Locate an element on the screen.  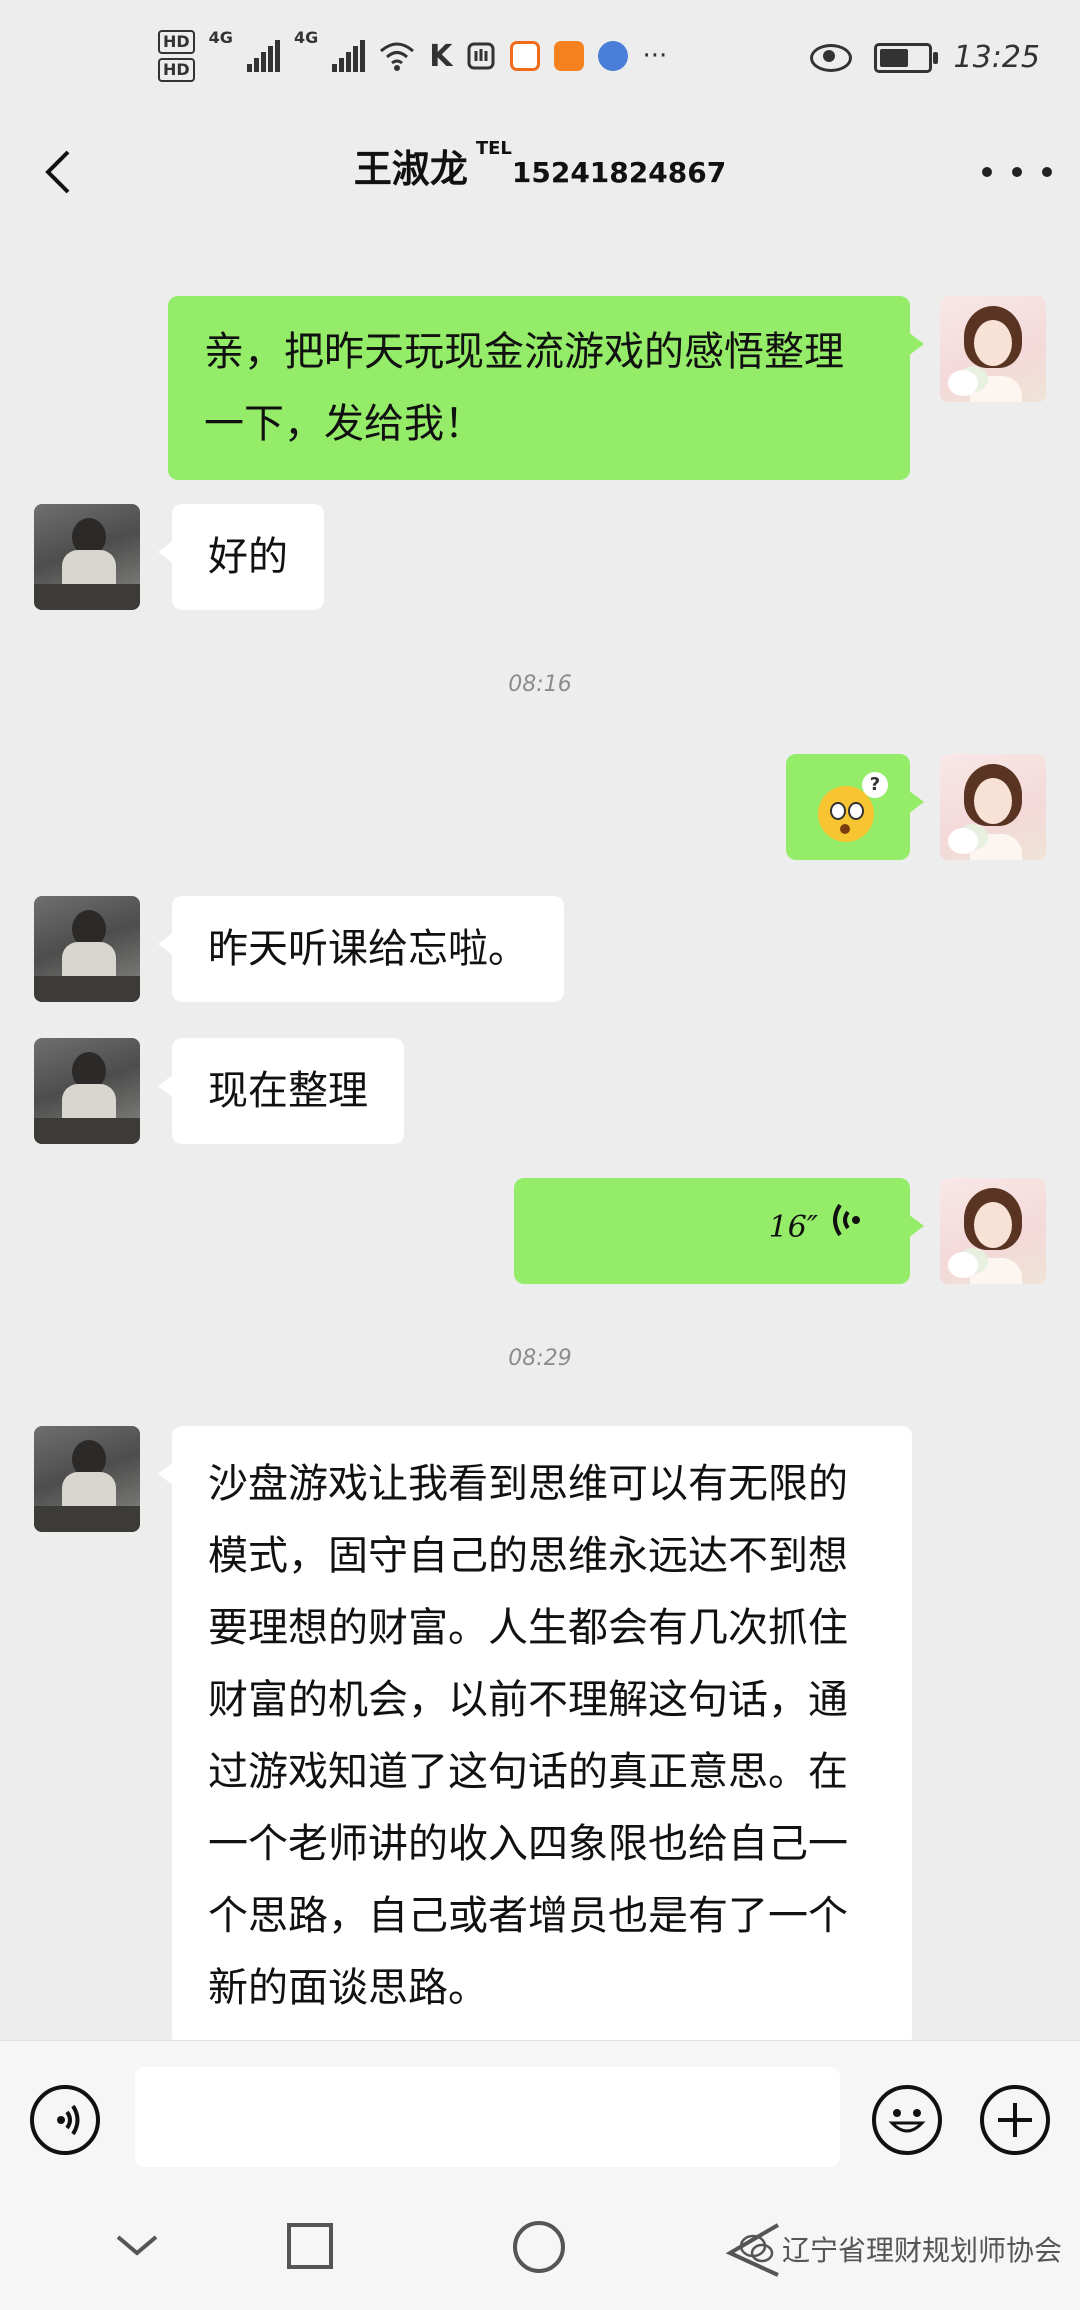
message-text: 现在整理 is located at coordinates (288, 1091).